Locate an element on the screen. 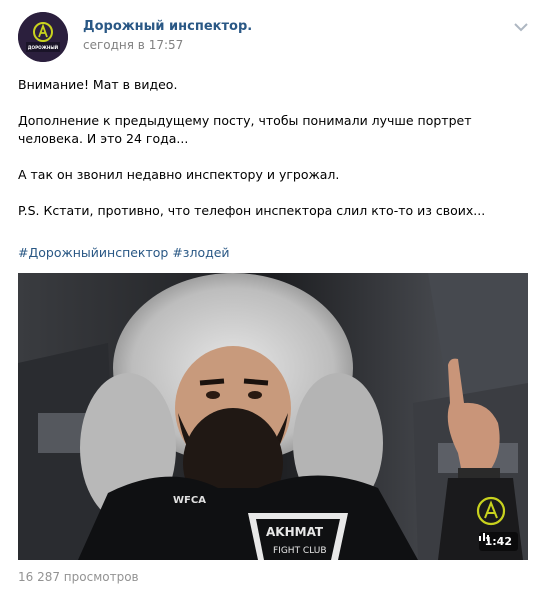  shirt-text: AKHMAT is located at coordinates (295, 532).